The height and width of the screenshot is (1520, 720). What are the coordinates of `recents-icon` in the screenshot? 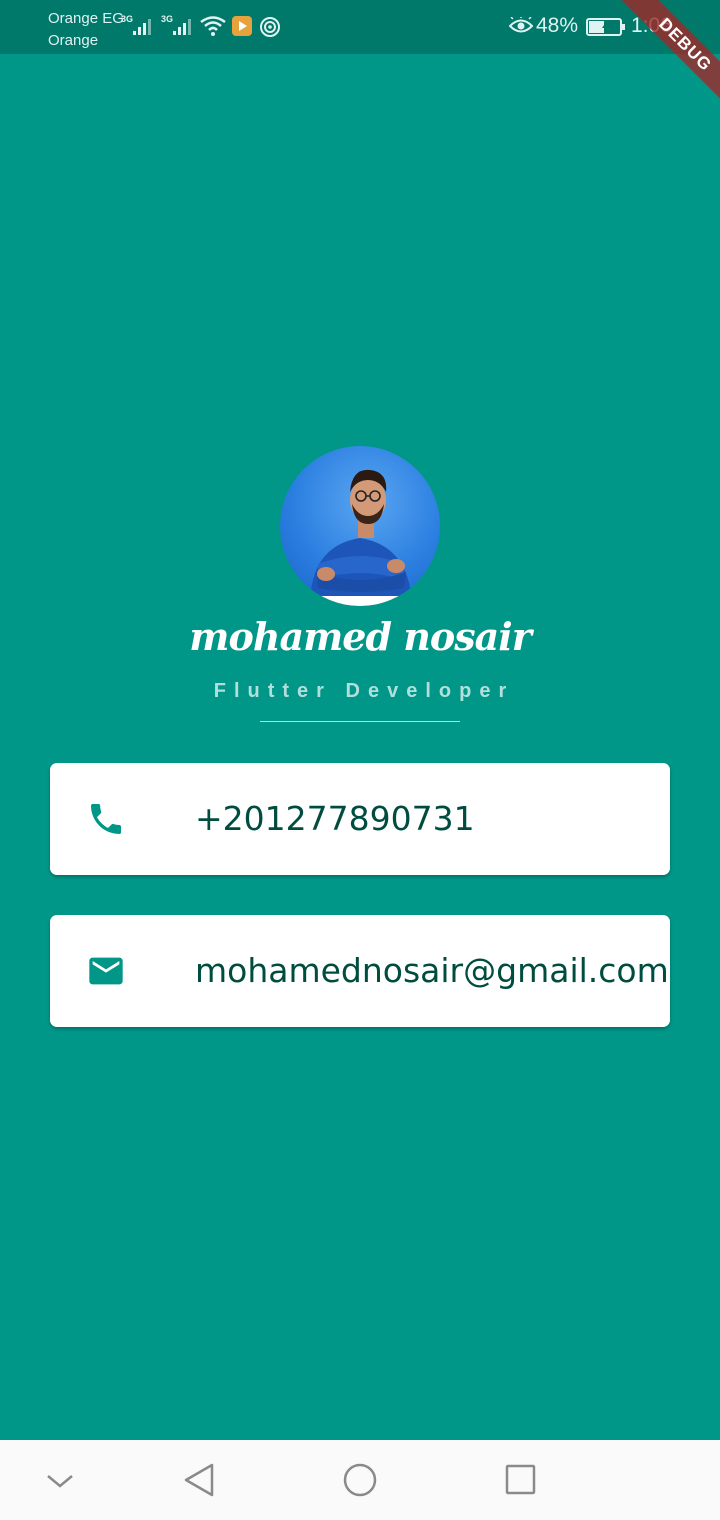 It's located at (520, 1480).